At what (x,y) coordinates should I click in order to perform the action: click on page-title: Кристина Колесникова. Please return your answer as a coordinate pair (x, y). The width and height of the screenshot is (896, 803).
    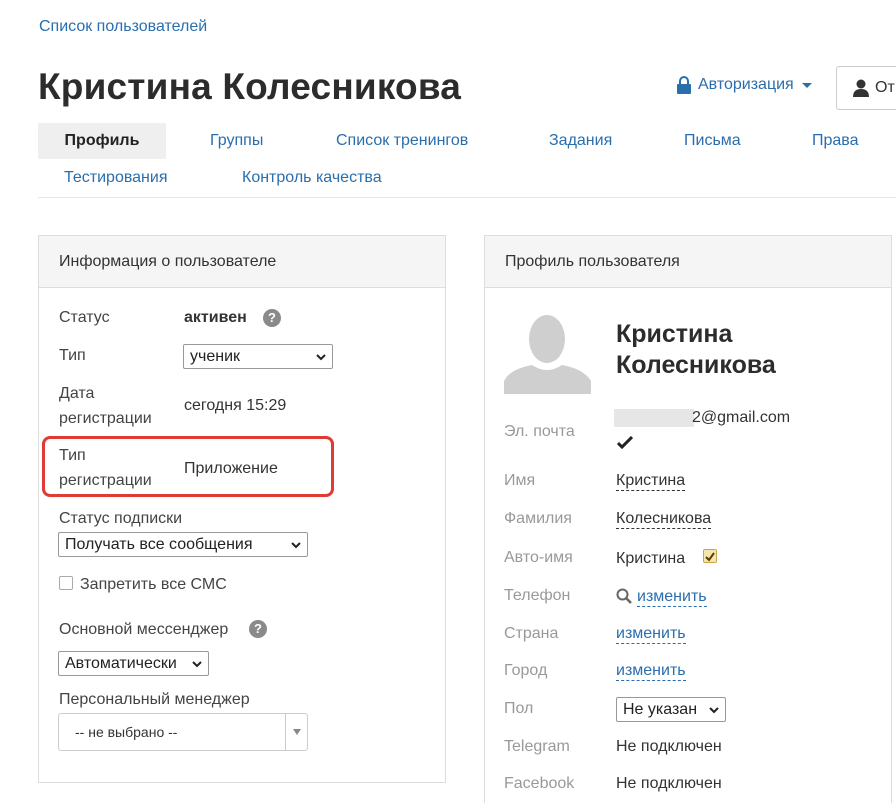
    Looking at the image, I should click on (250, 86).